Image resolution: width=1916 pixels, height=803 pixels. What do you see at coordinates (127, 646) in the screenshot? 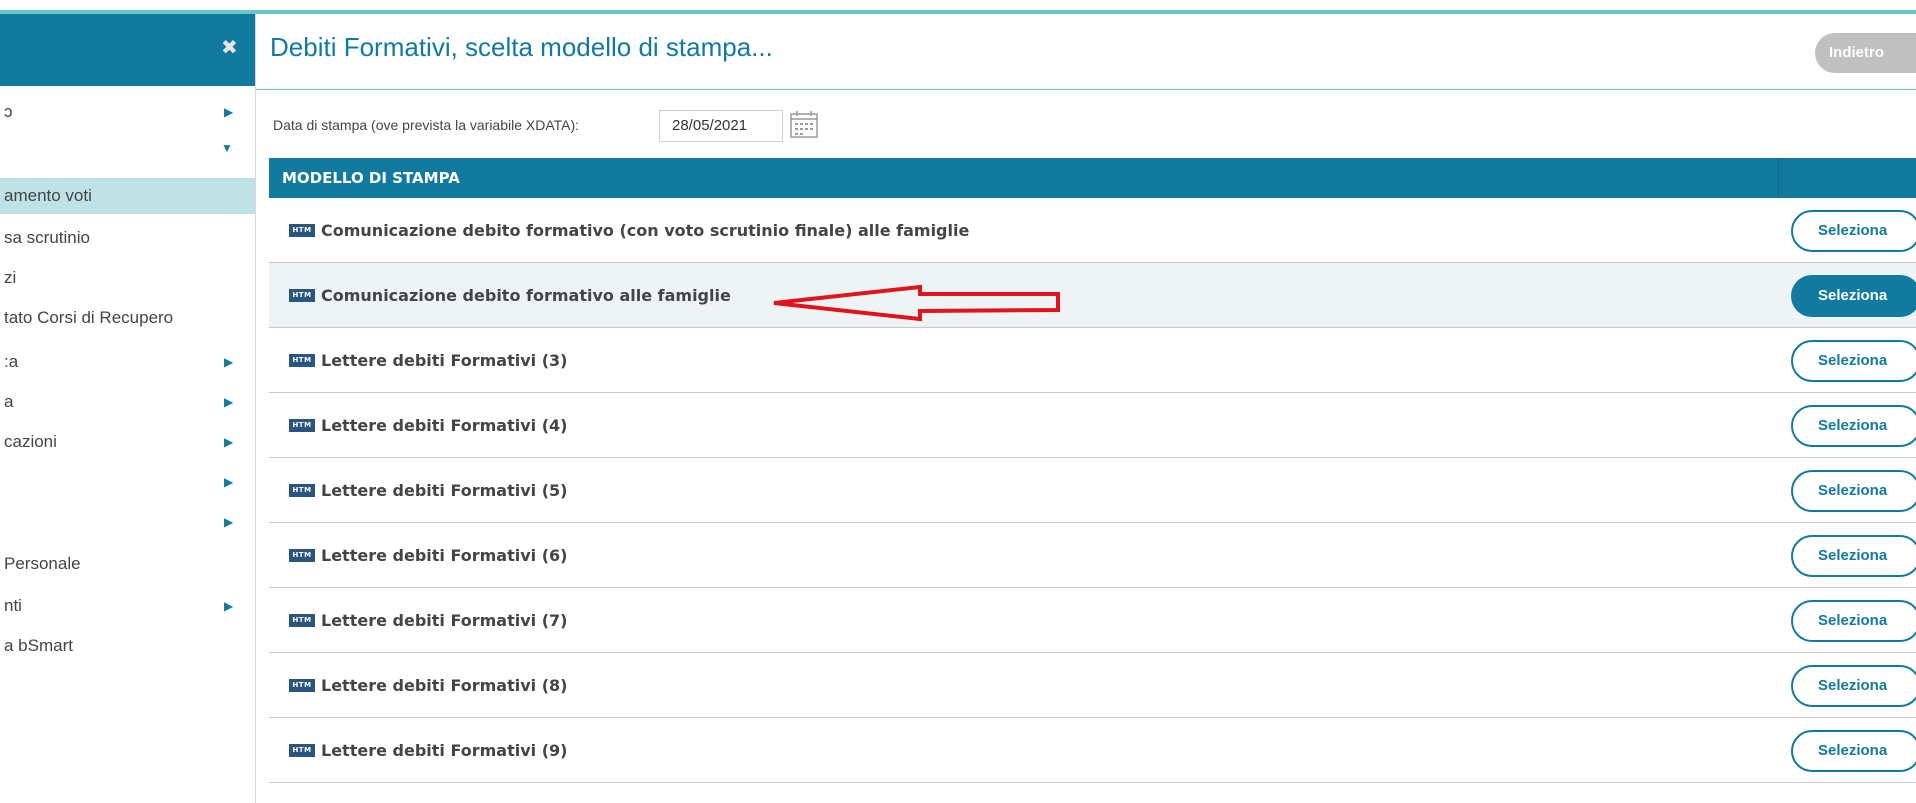
I see `sidebar-item: a bSmart` at bounding box center [127, 646].